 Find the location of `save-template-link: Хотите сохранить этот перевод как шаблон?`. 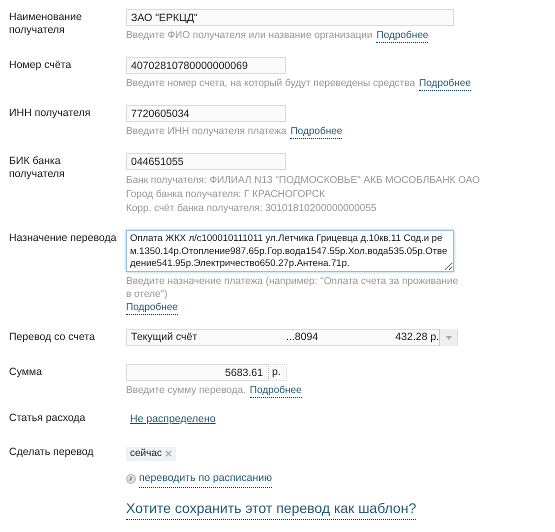

save-template-link: Хотите сохранить этот перевод как шаблон? is located at coordinates (271, 509).